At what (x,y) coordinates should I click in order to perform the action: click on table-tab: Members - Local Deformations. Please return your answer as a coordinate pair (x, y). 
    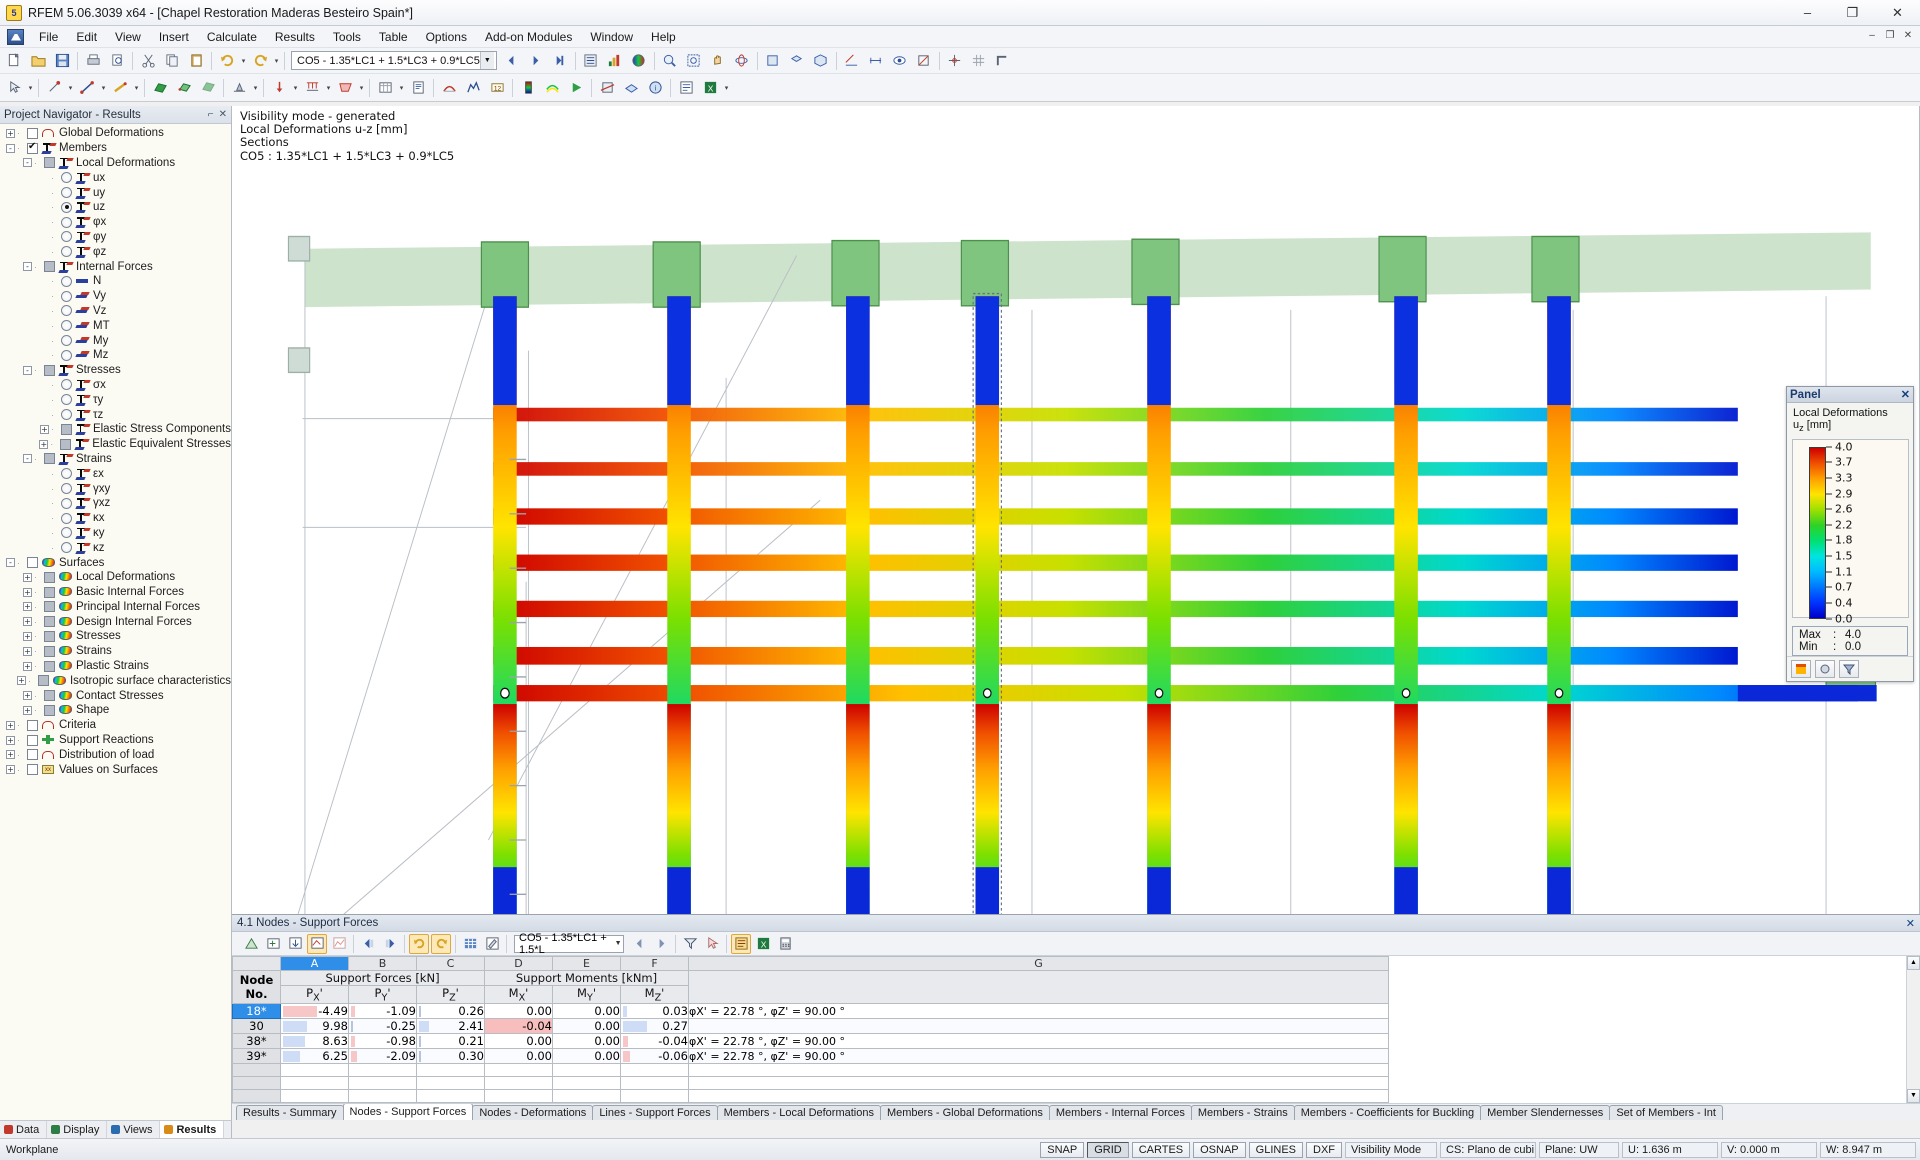
    Looking at the image, I should click on (798, 1112).